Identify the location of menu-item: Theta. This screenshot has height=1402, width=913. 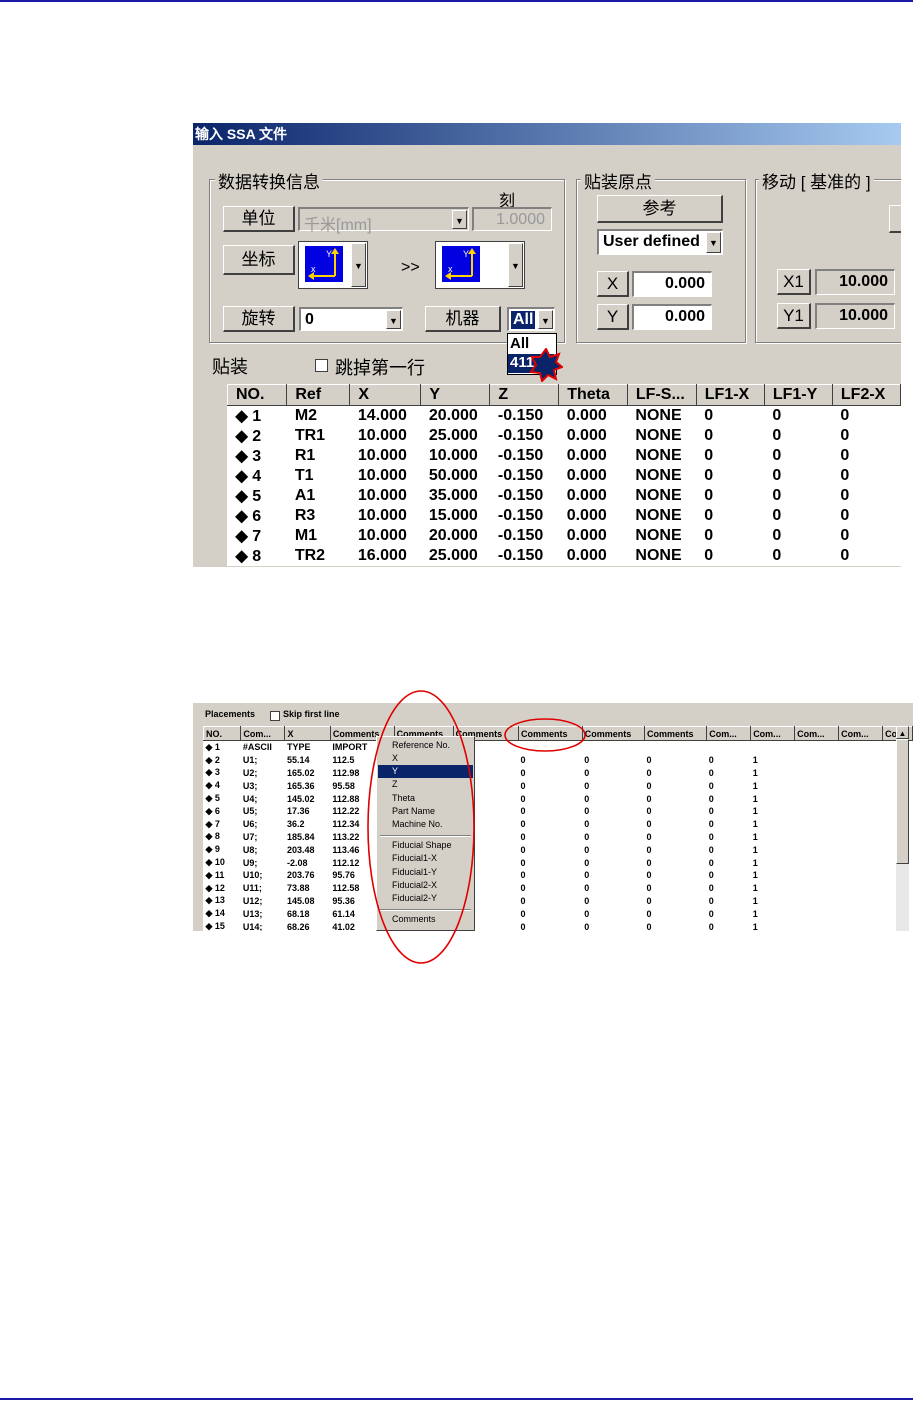
(425, 798).